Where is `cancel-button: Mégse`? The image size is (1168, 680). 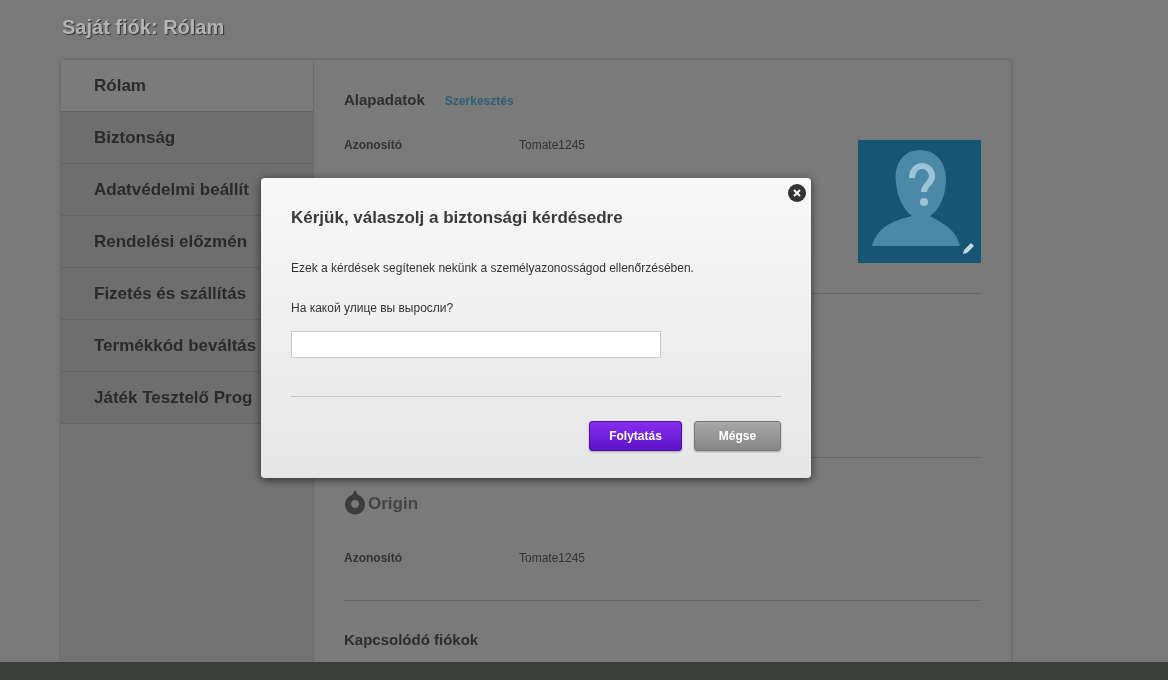
cancel-button: Mégse is located at coordinates (737, 436).